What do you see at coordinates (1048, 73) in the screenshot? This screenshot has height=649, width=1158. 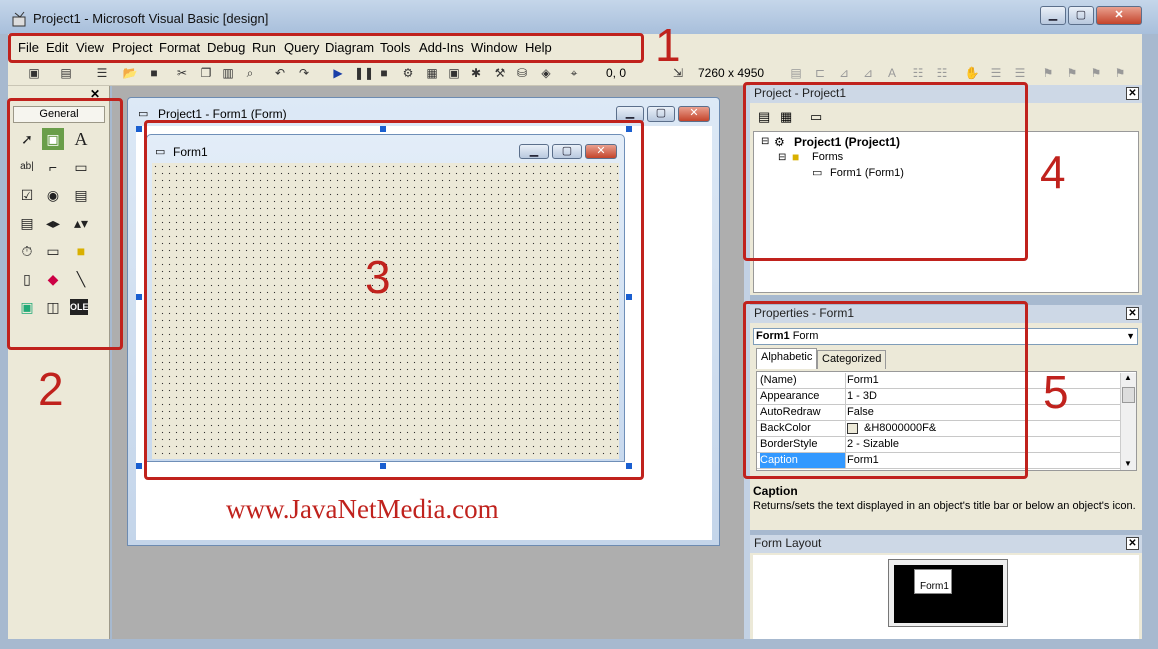 I see `toggle-bookmark-icon: ⚑` at bounding box center [1048, 73].